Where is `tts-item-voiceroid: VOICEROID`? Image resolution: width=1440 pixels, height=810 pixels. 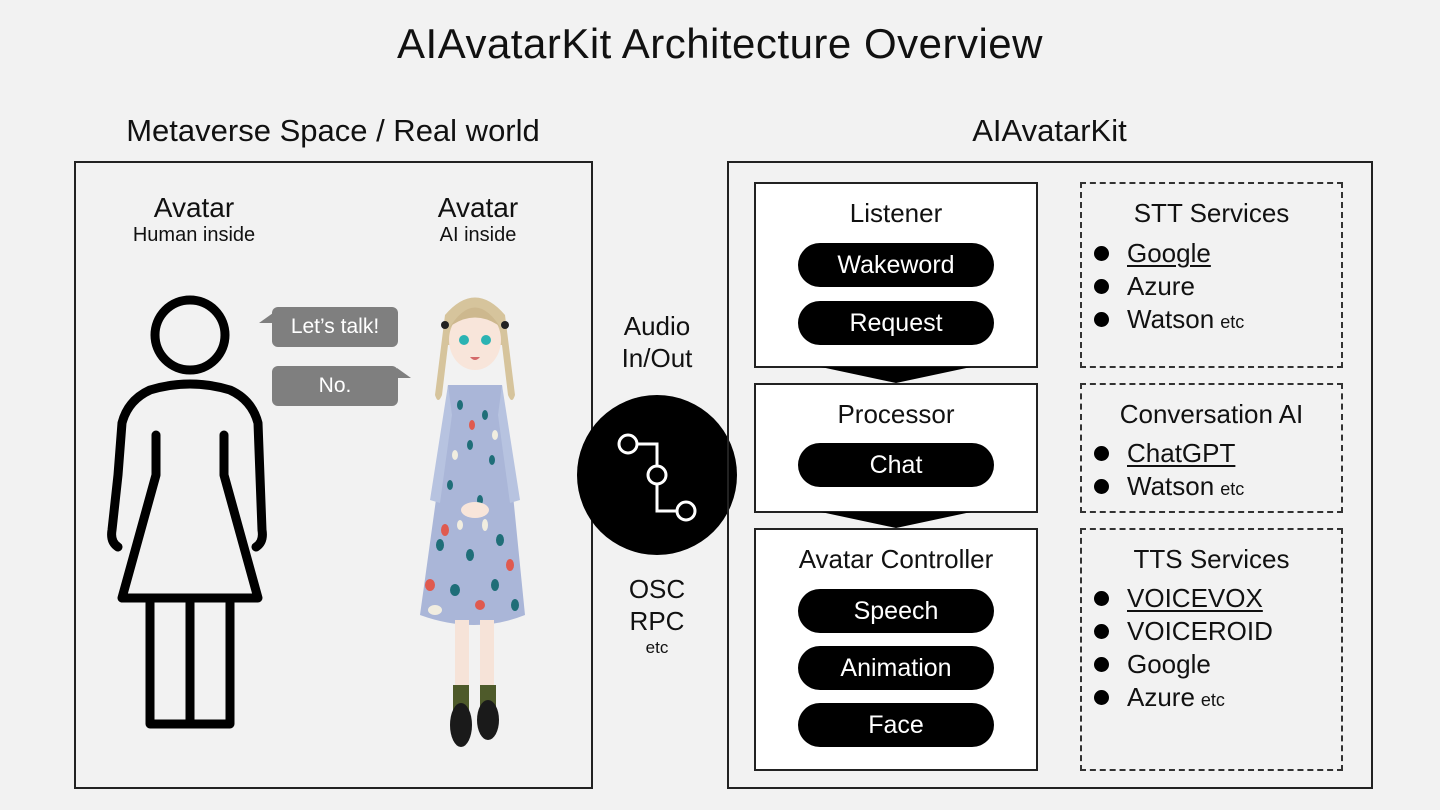
tts-item-voiceroid: VOICEROID is located at coordinates (1183, 631).